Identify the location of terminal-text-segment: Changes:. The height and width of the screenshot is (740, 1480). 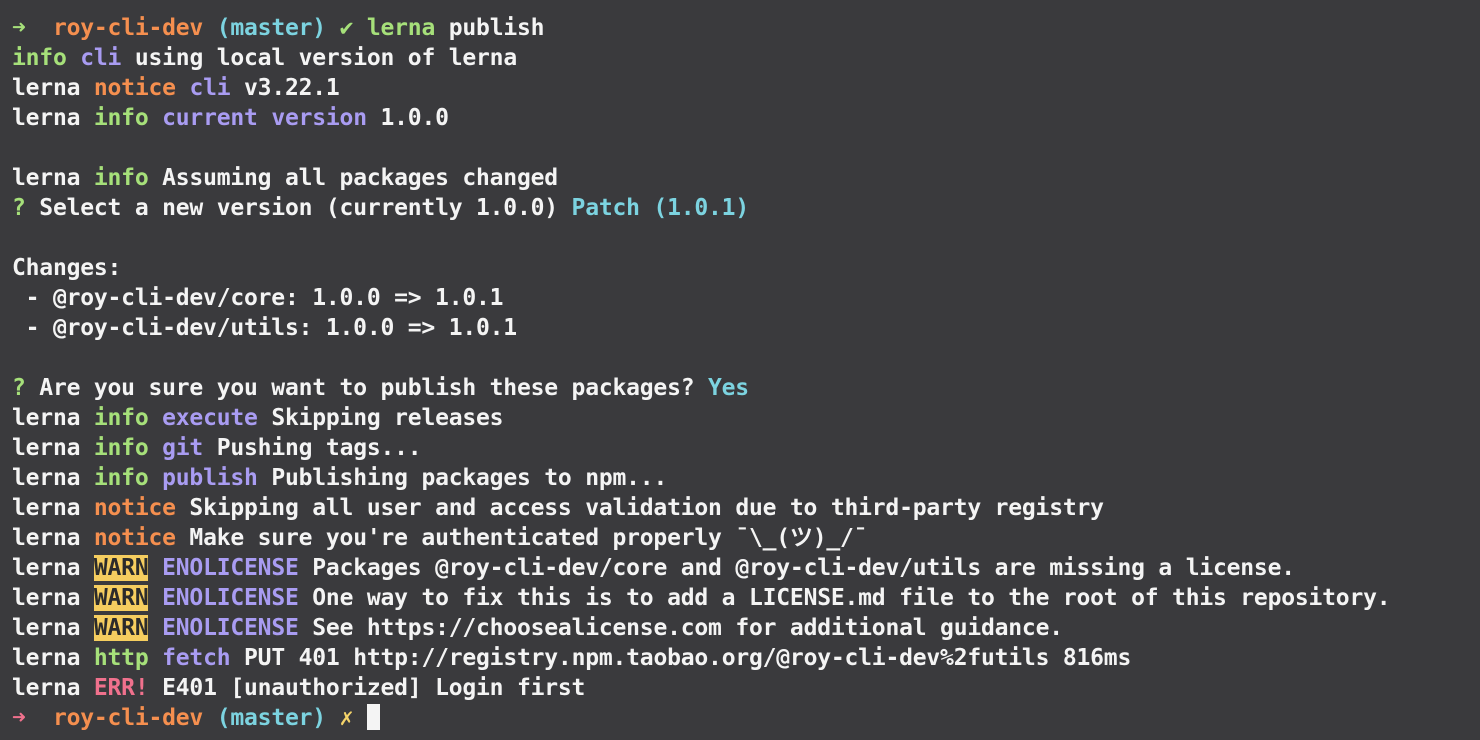
(67, 268).